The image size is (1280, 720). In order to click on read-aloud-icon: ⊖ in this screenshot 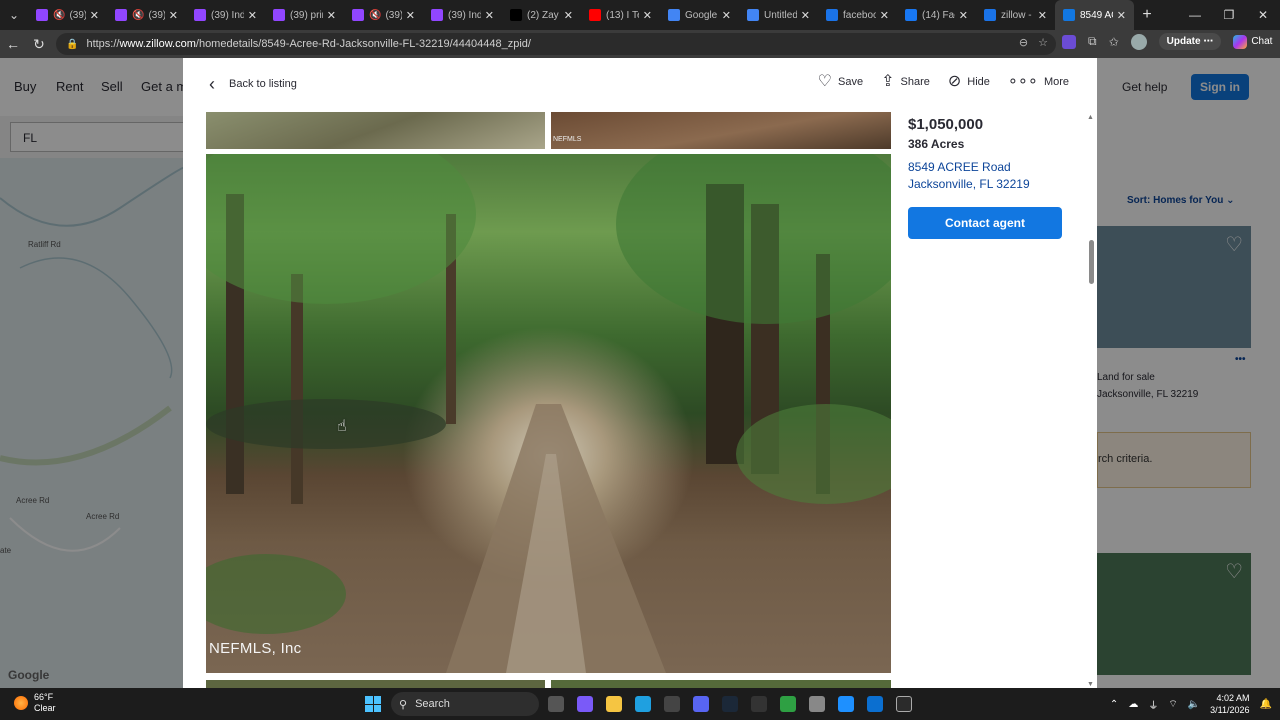, I will do `click(1023, 42)`.